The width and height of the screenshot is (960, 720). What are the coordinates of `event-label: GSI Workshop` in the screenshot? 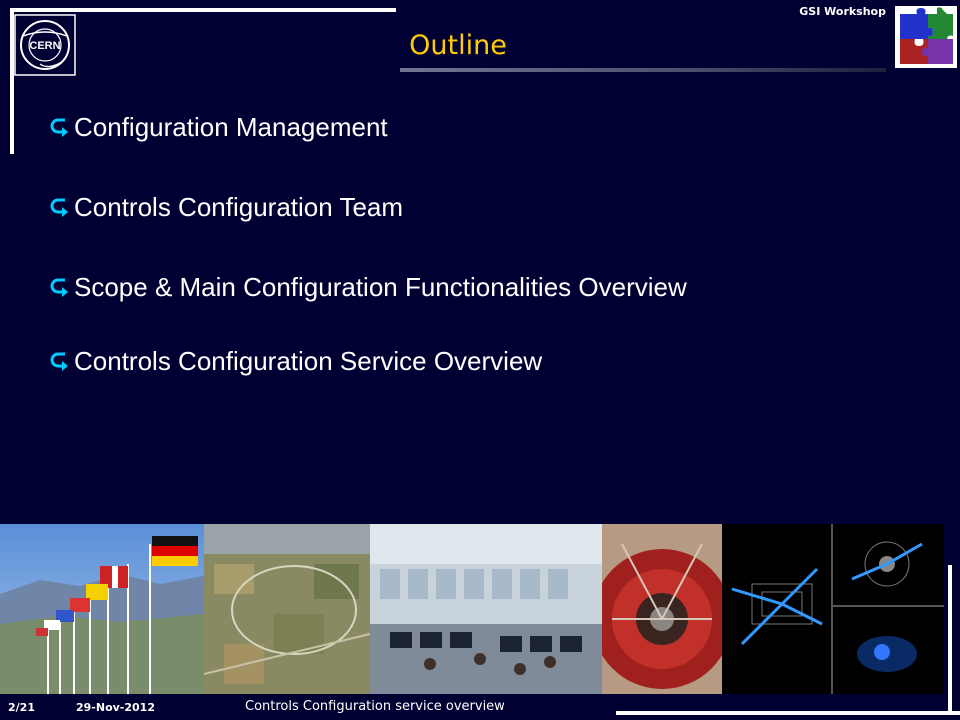 It's located at (842, 11).